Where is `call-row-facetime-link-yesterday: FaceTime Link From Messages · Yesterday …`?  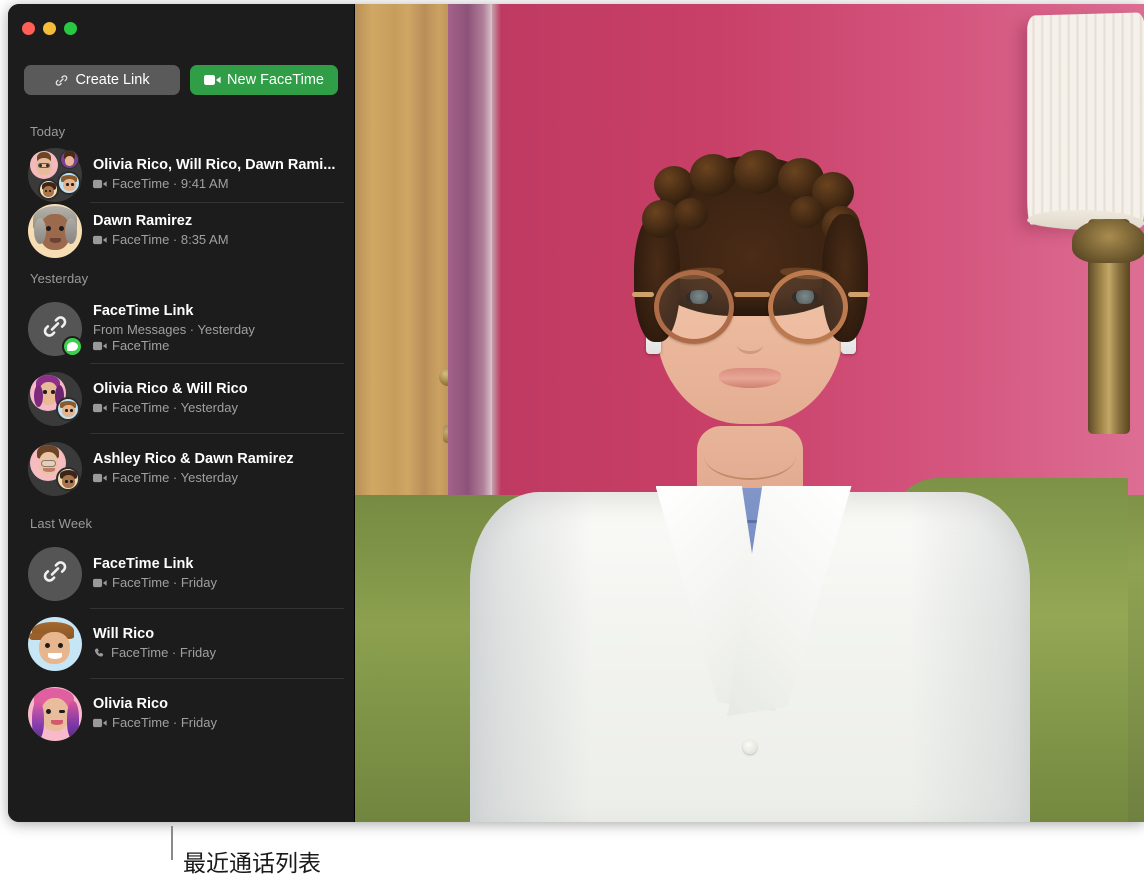 call-row-facetime-link-yesterday: FaceTime Link From Messages · Yesterday … is located at coordinates (181, 329).